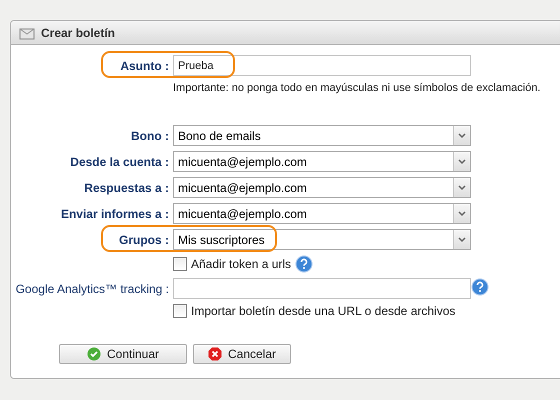 The image size is (560, 400). Describe the element at coordinates (123, 354) in the screenshot. I see `continue-button: Continuar` at that location.